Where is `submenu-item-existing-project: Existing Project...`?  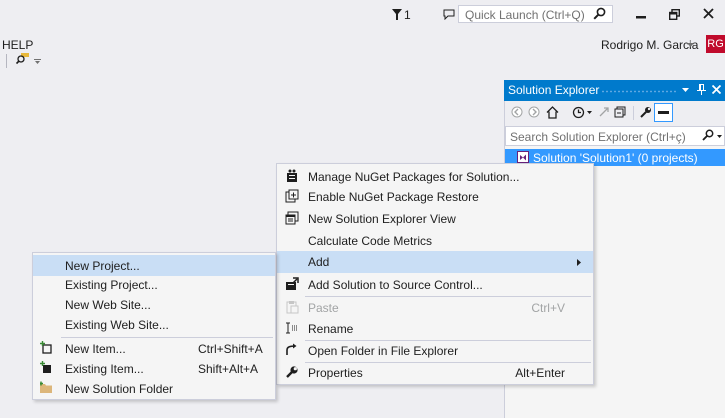 submenu-item-existing-project: Existing Project... is located at coordinates (154, 285).